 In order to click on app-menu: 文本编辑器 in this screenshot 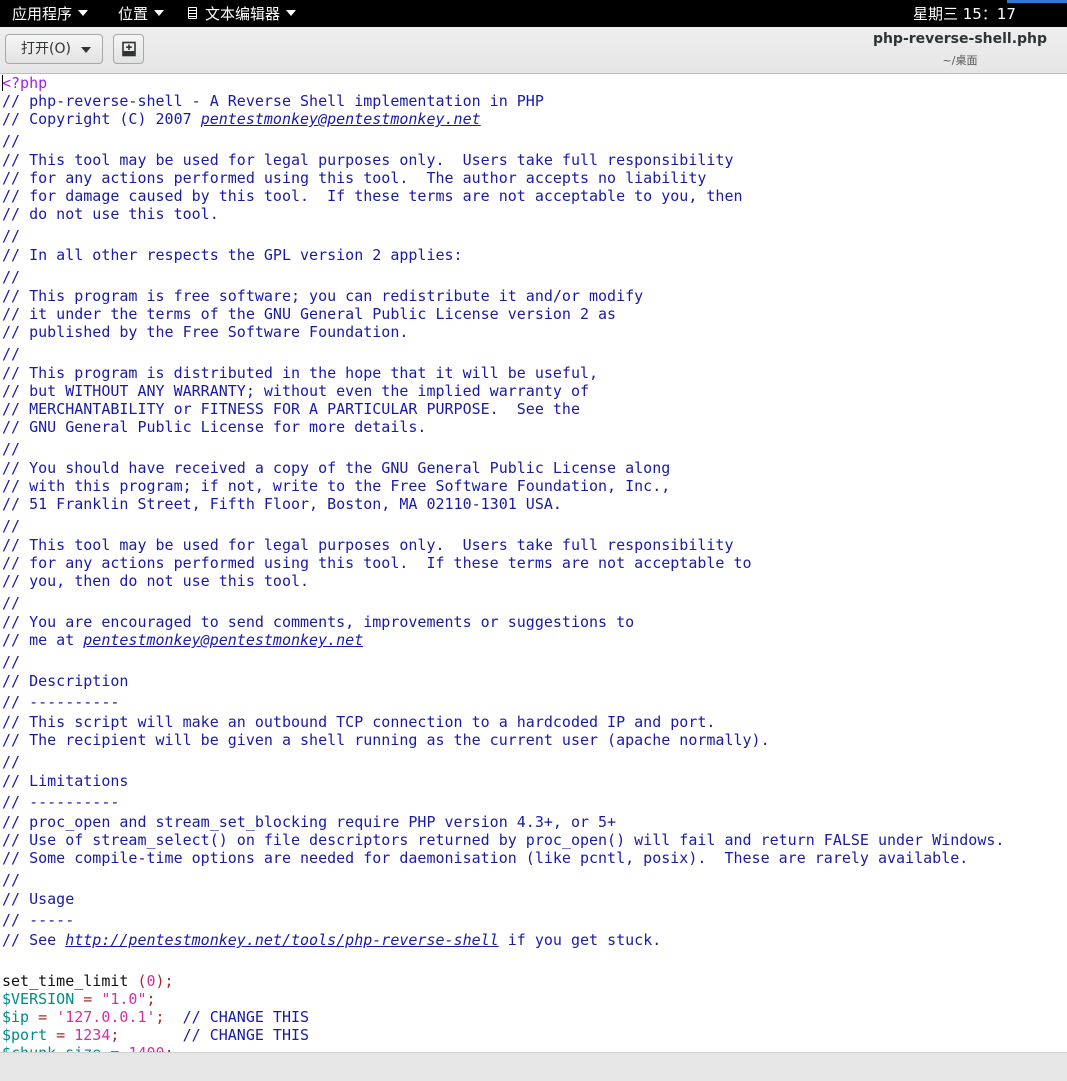, I will do `click(242, 13)`.